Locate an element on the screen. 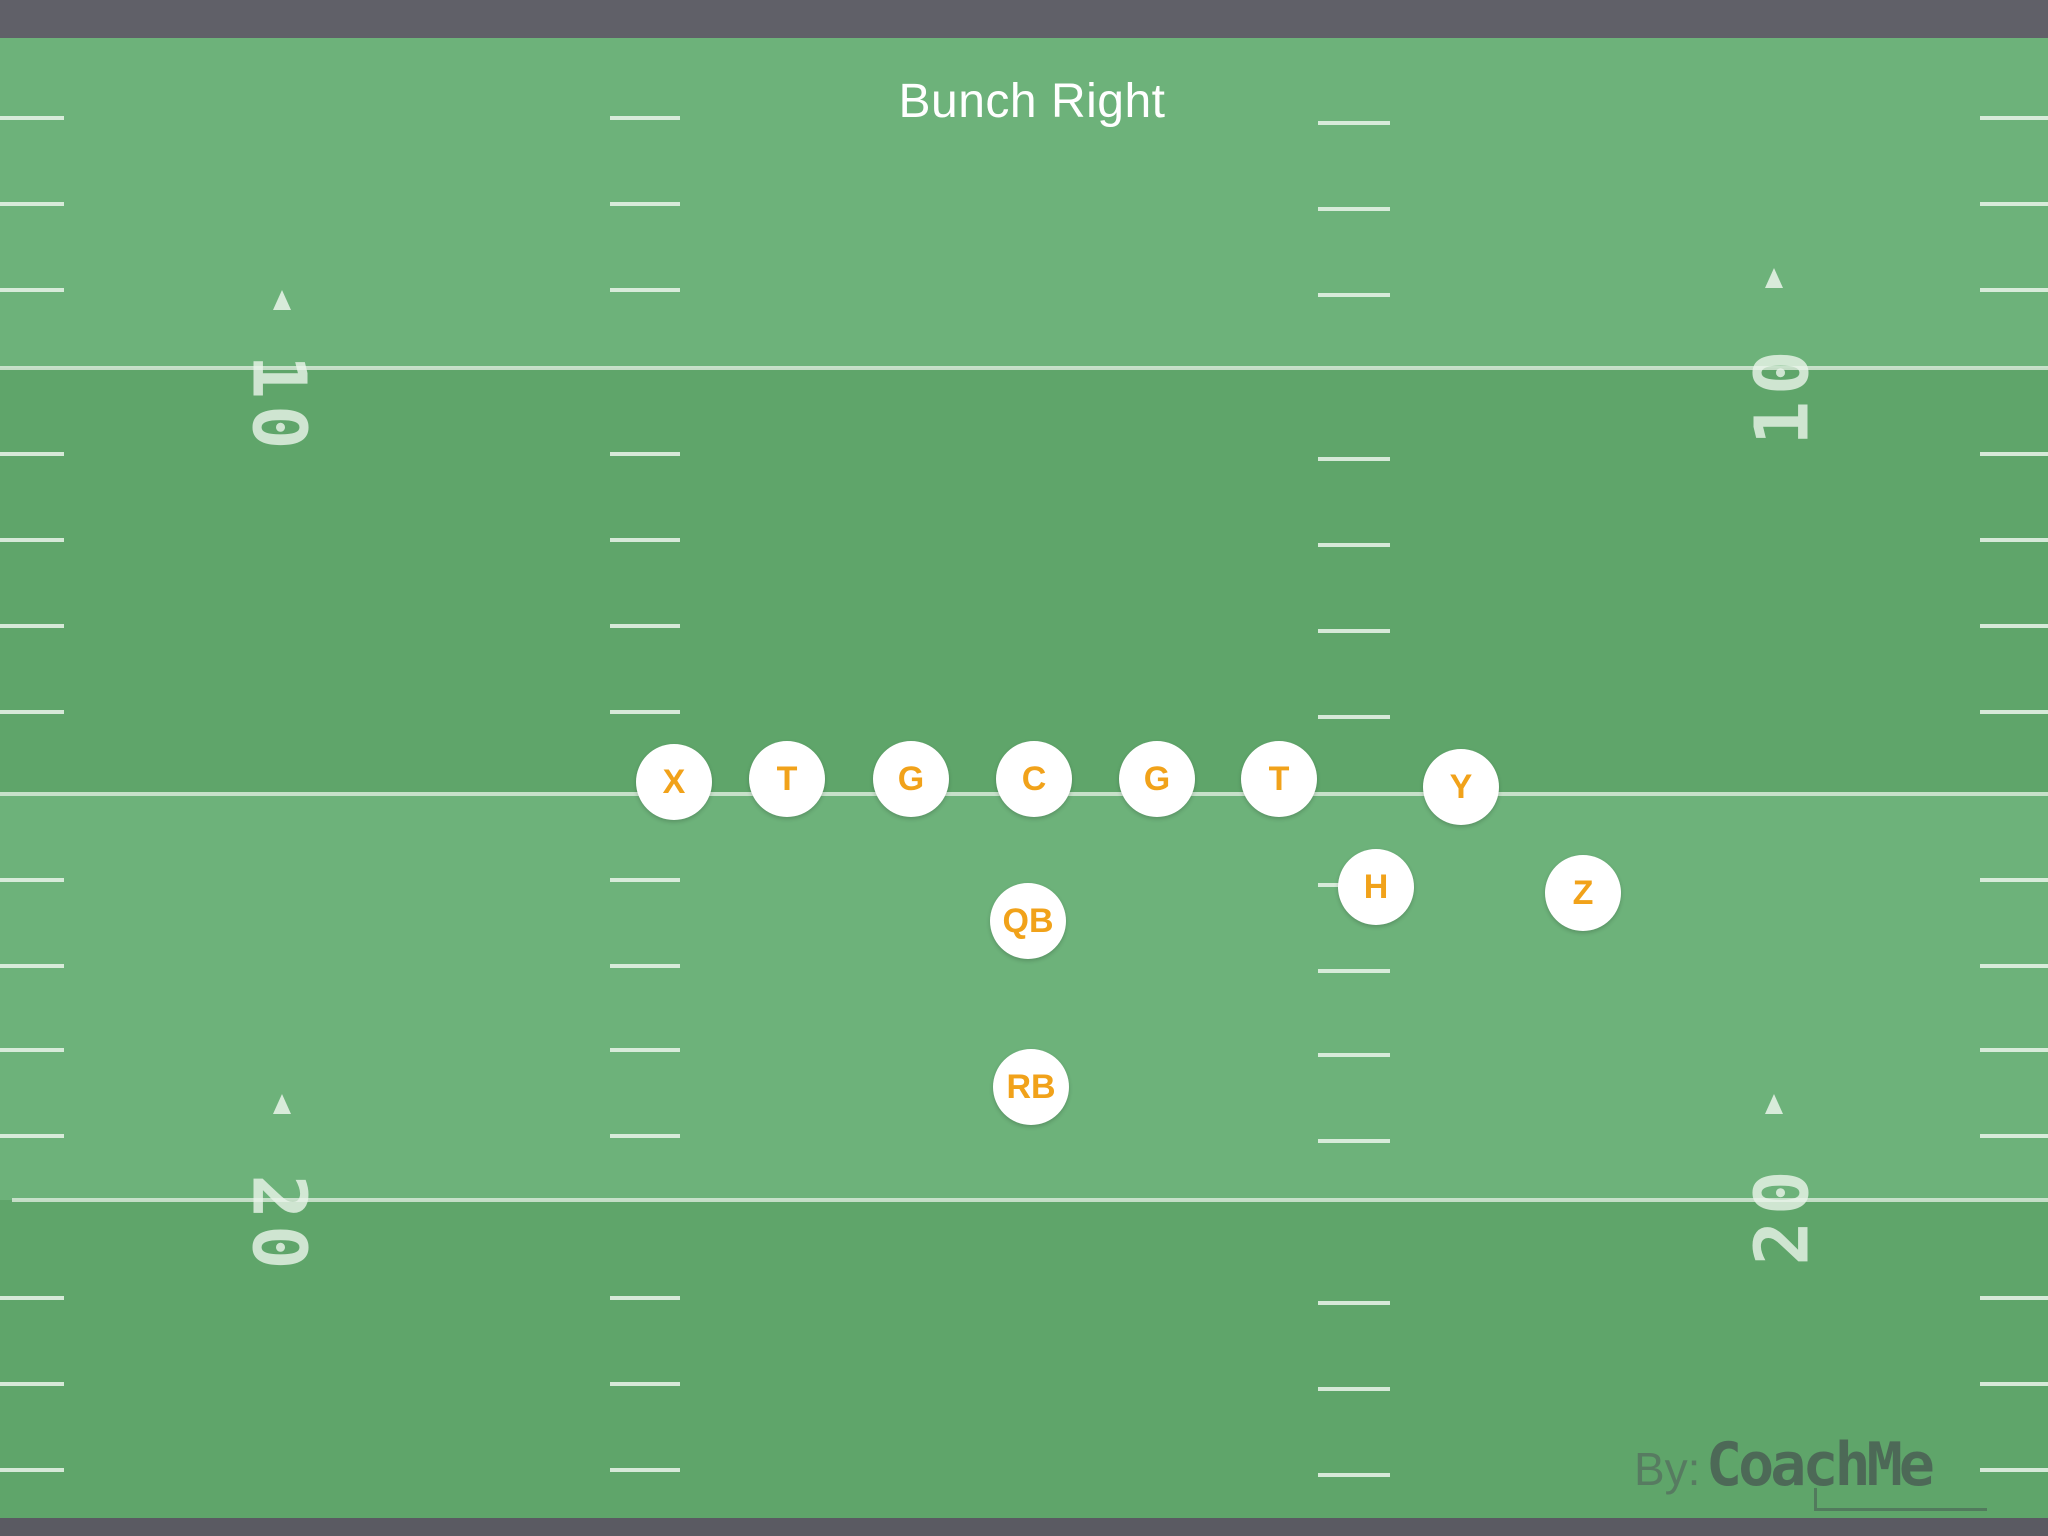  player-h: H is located at coordinates (1376, 887).